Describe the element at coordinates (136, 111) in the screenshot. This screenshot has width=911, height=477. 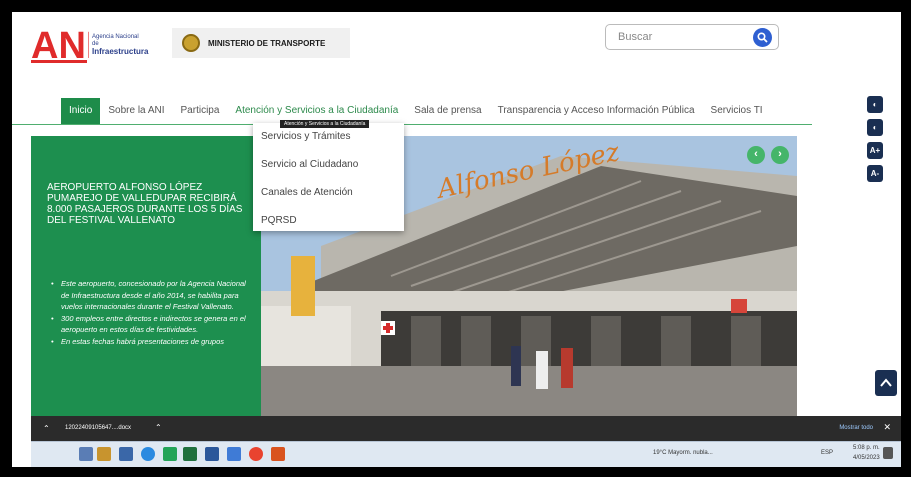
I see `nav-item-sobre-la-ani: Sobre la ANI` at that location.